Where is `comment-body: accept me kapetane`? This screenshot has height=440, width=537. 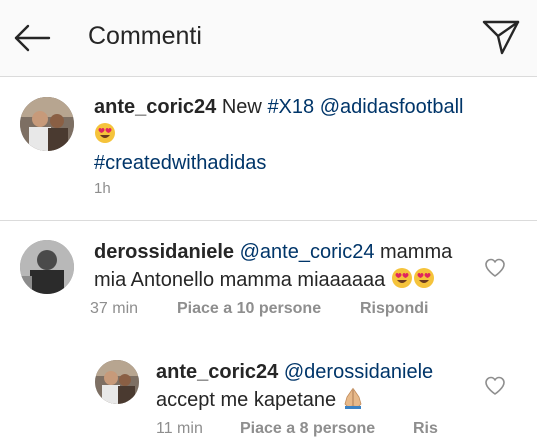
comment-body: accept me kapetane is located at coordinates (246, 400).